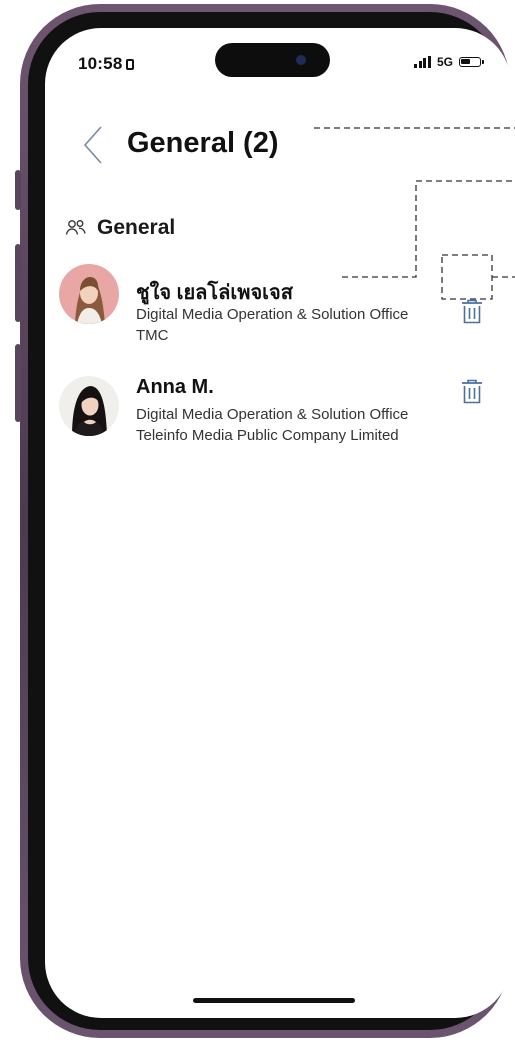 This screenshot has width=515, height=1042. I want to click on battery-icon, so click(471, 62).